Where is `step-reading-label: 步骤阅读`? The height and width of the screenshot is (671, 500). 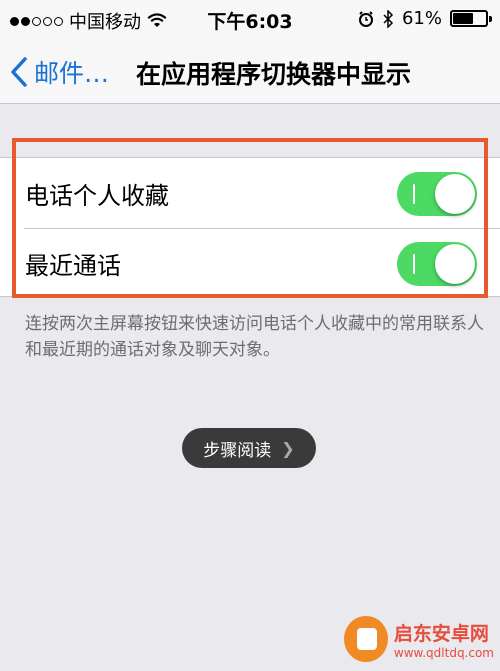
step-reading-label: 步骤阅读 is located at coordinates (237, 450).